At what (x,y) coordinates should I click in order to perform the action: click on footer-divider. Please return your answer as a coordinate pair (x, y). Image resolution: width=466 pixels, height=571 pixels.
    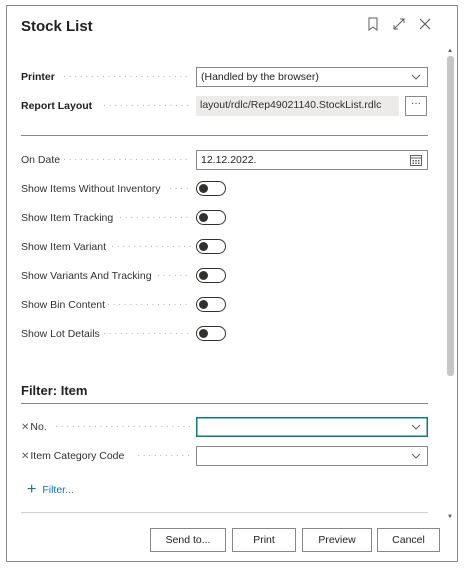
    Looking at the image, I should click on (224, 512).